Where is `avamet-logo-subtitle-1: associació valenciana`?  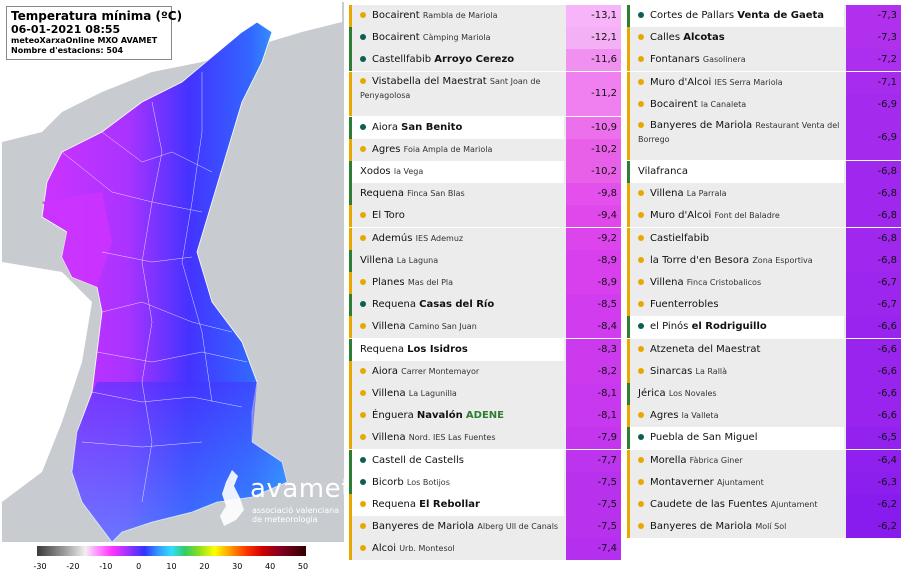
avamet-logo-subtitle-1: associació valenciana is located at coordinates (296, 510).